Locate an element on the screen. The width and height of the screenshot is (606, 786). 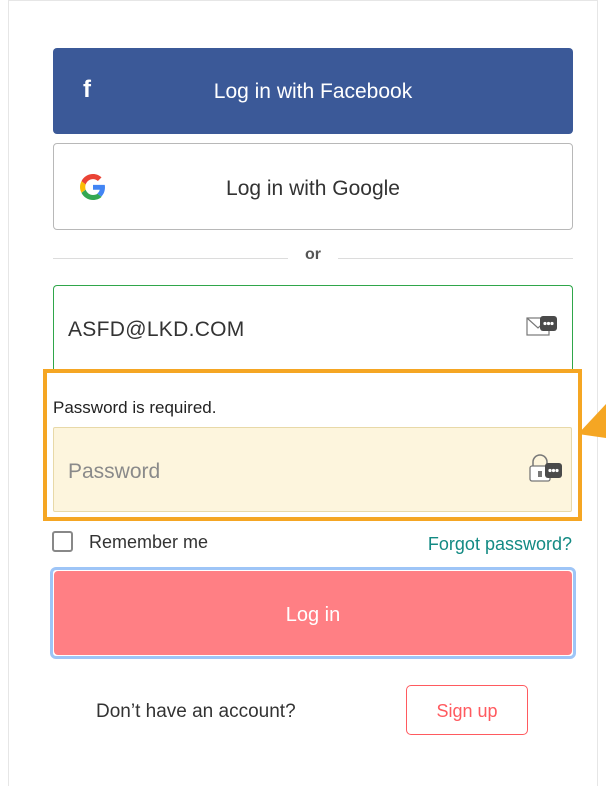
or-text: or is located at coordinates (313, 255).